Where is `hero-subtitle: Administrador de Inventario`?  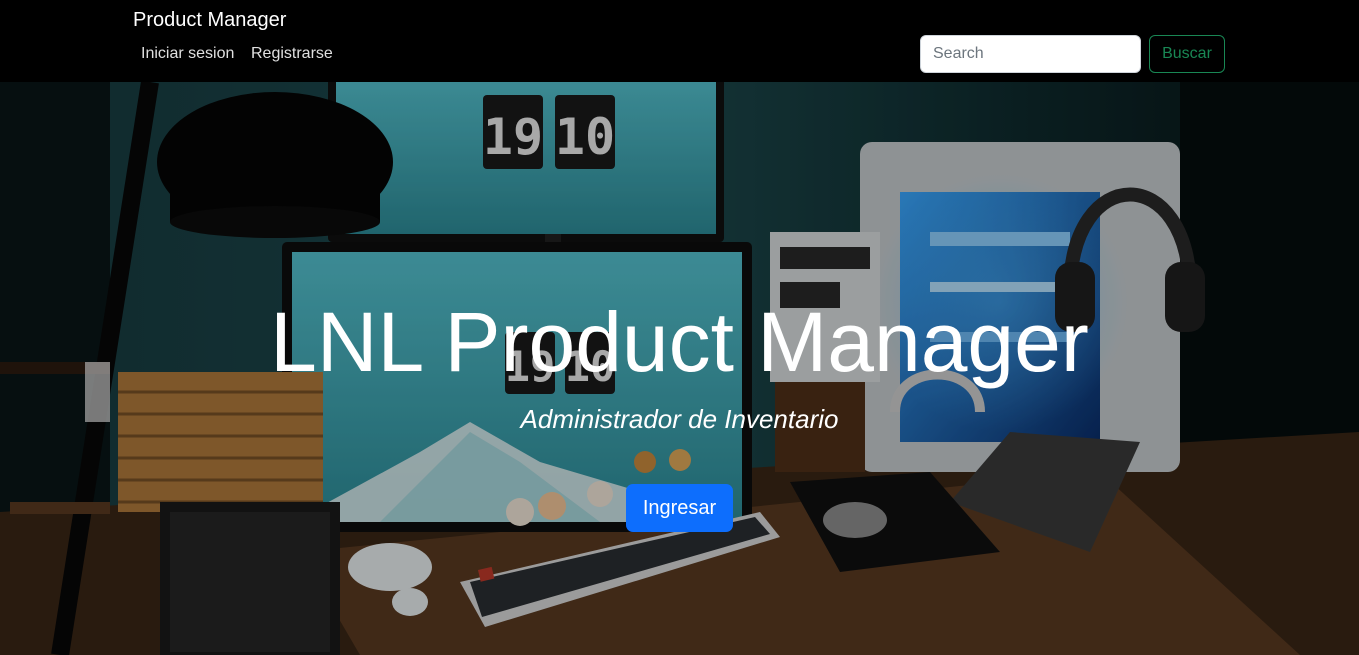
hero-subtitle: Administrador de Inventario is located at coordinates (679, 419).